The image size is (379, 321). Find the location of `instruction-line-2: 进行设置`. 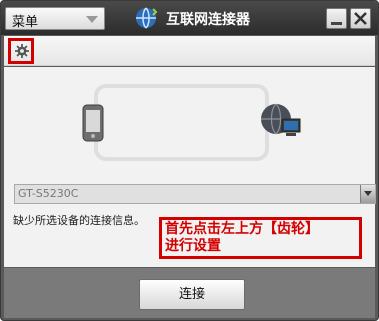

instruction-line-2: 进行设置 is located at coordinates (193, 246).